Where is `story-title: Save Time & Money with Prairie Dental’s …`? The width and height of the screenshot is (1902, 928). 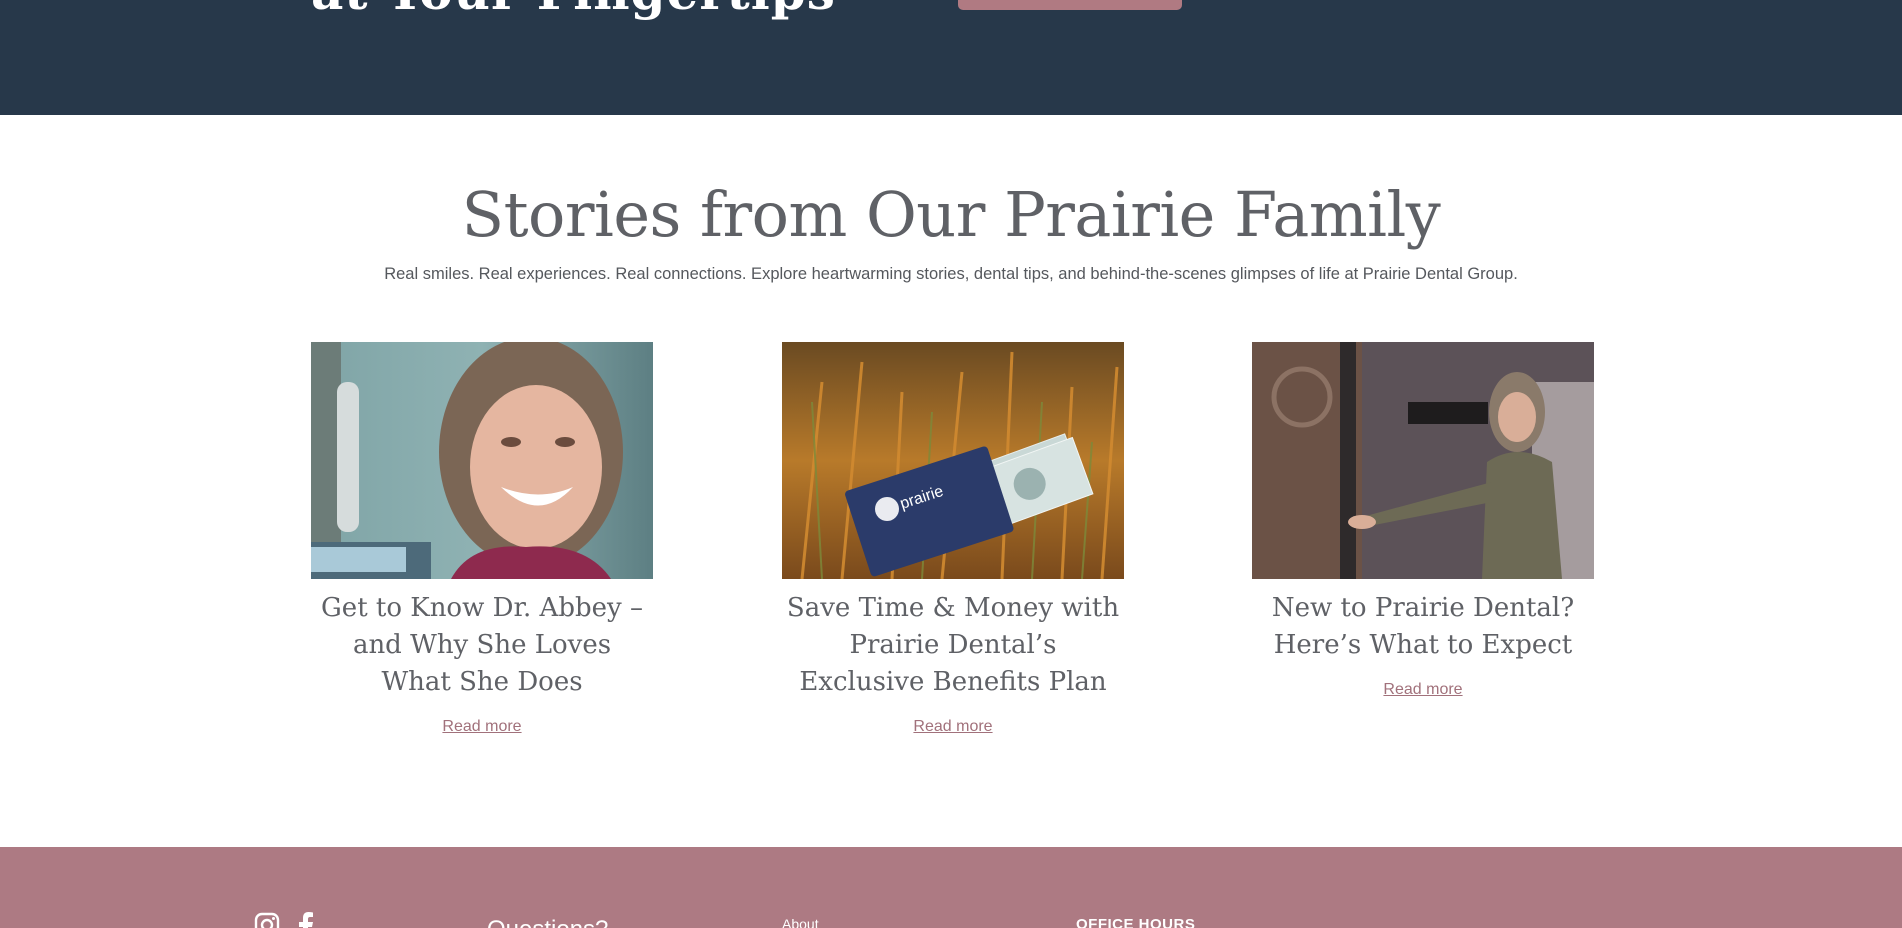 story-title: Save Time & Money with Prairie Dental’s … is located at coordinates (953, 645).